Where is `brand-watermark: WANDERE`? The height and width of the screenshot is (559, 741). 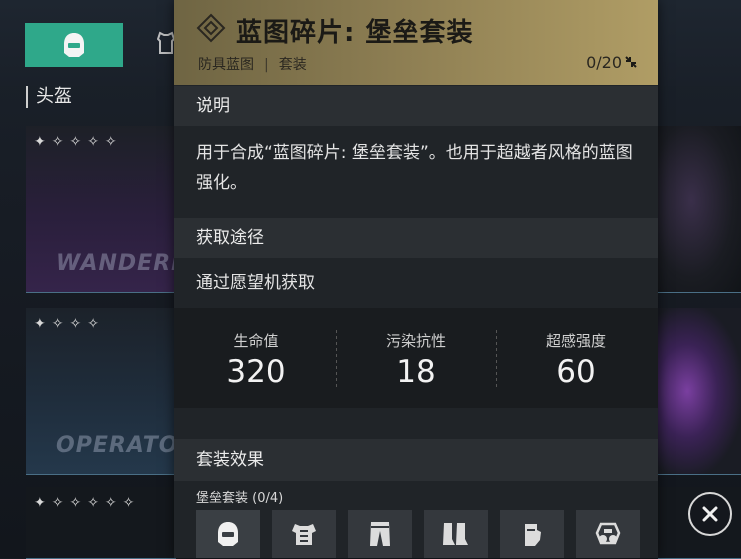
brand-watermark: WANDERE is located at coordinates (116, 263).